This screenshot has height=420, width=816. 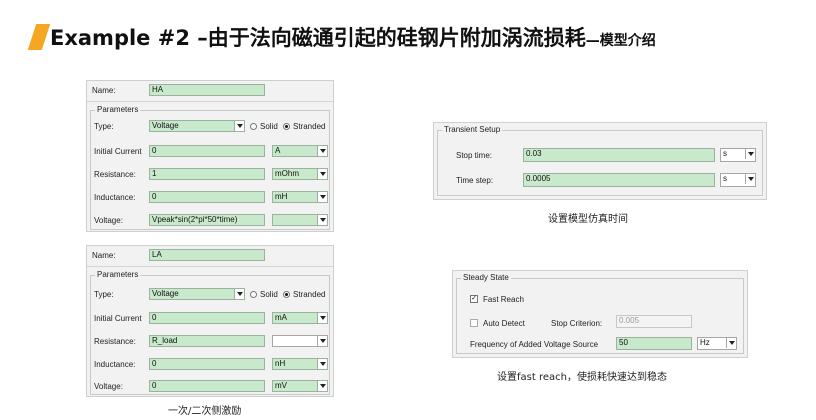 I want to click on resistance-unit: mOhm, so click(x=287, y=173).